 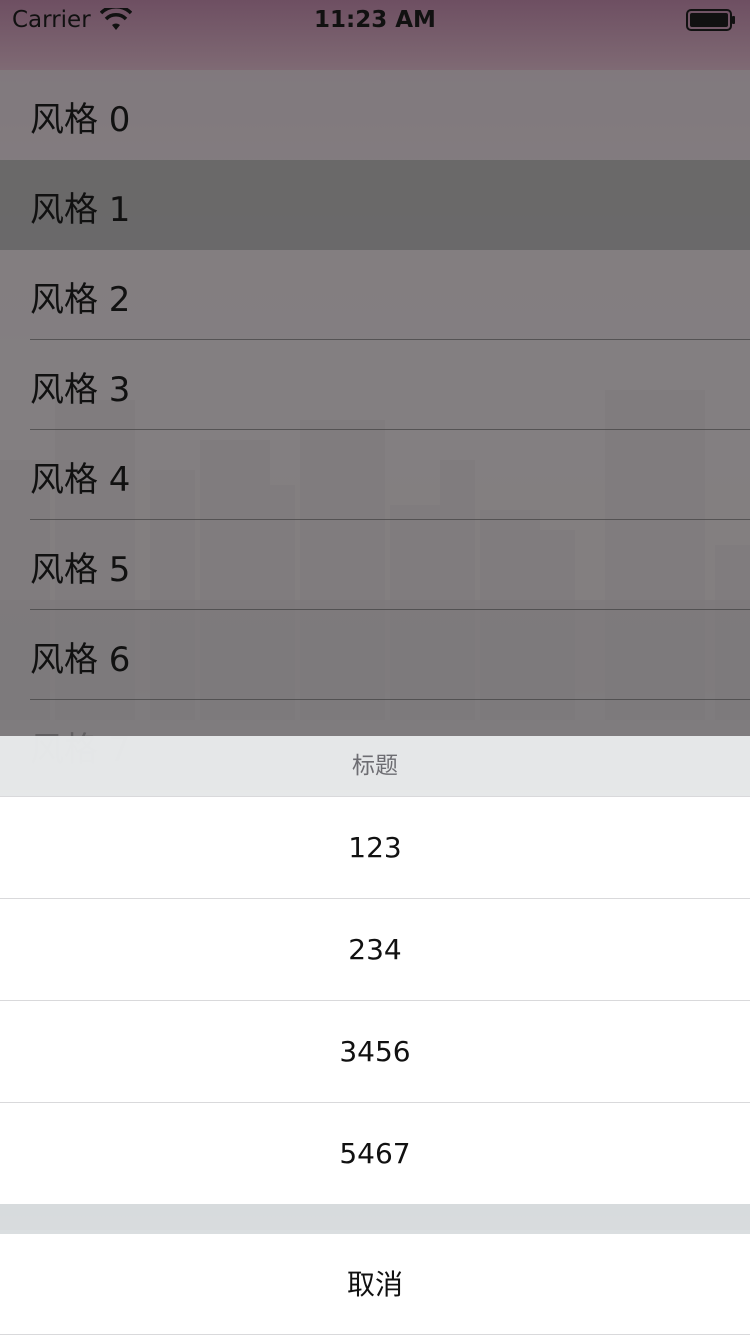 What do you see at coordinates (375, 1051) in the screenshot?
I see `action-sheet-option-3456: 3456` at bounding box center [375, 1051].